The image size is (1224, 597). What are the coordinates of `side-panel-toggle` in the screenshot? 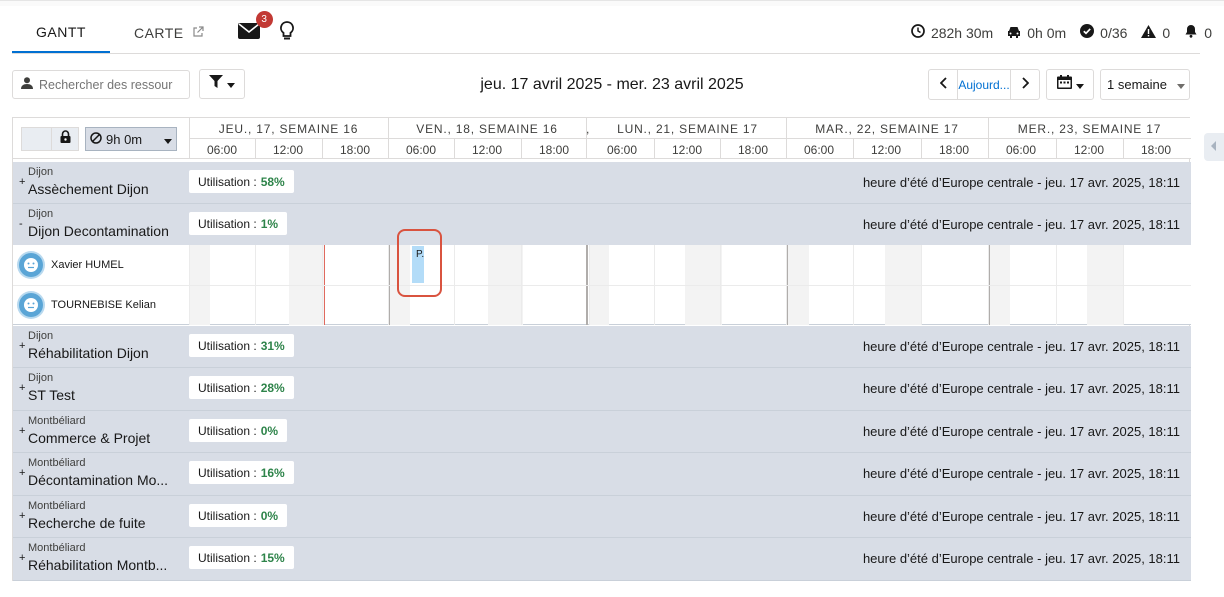 It's located at (1214, 147).